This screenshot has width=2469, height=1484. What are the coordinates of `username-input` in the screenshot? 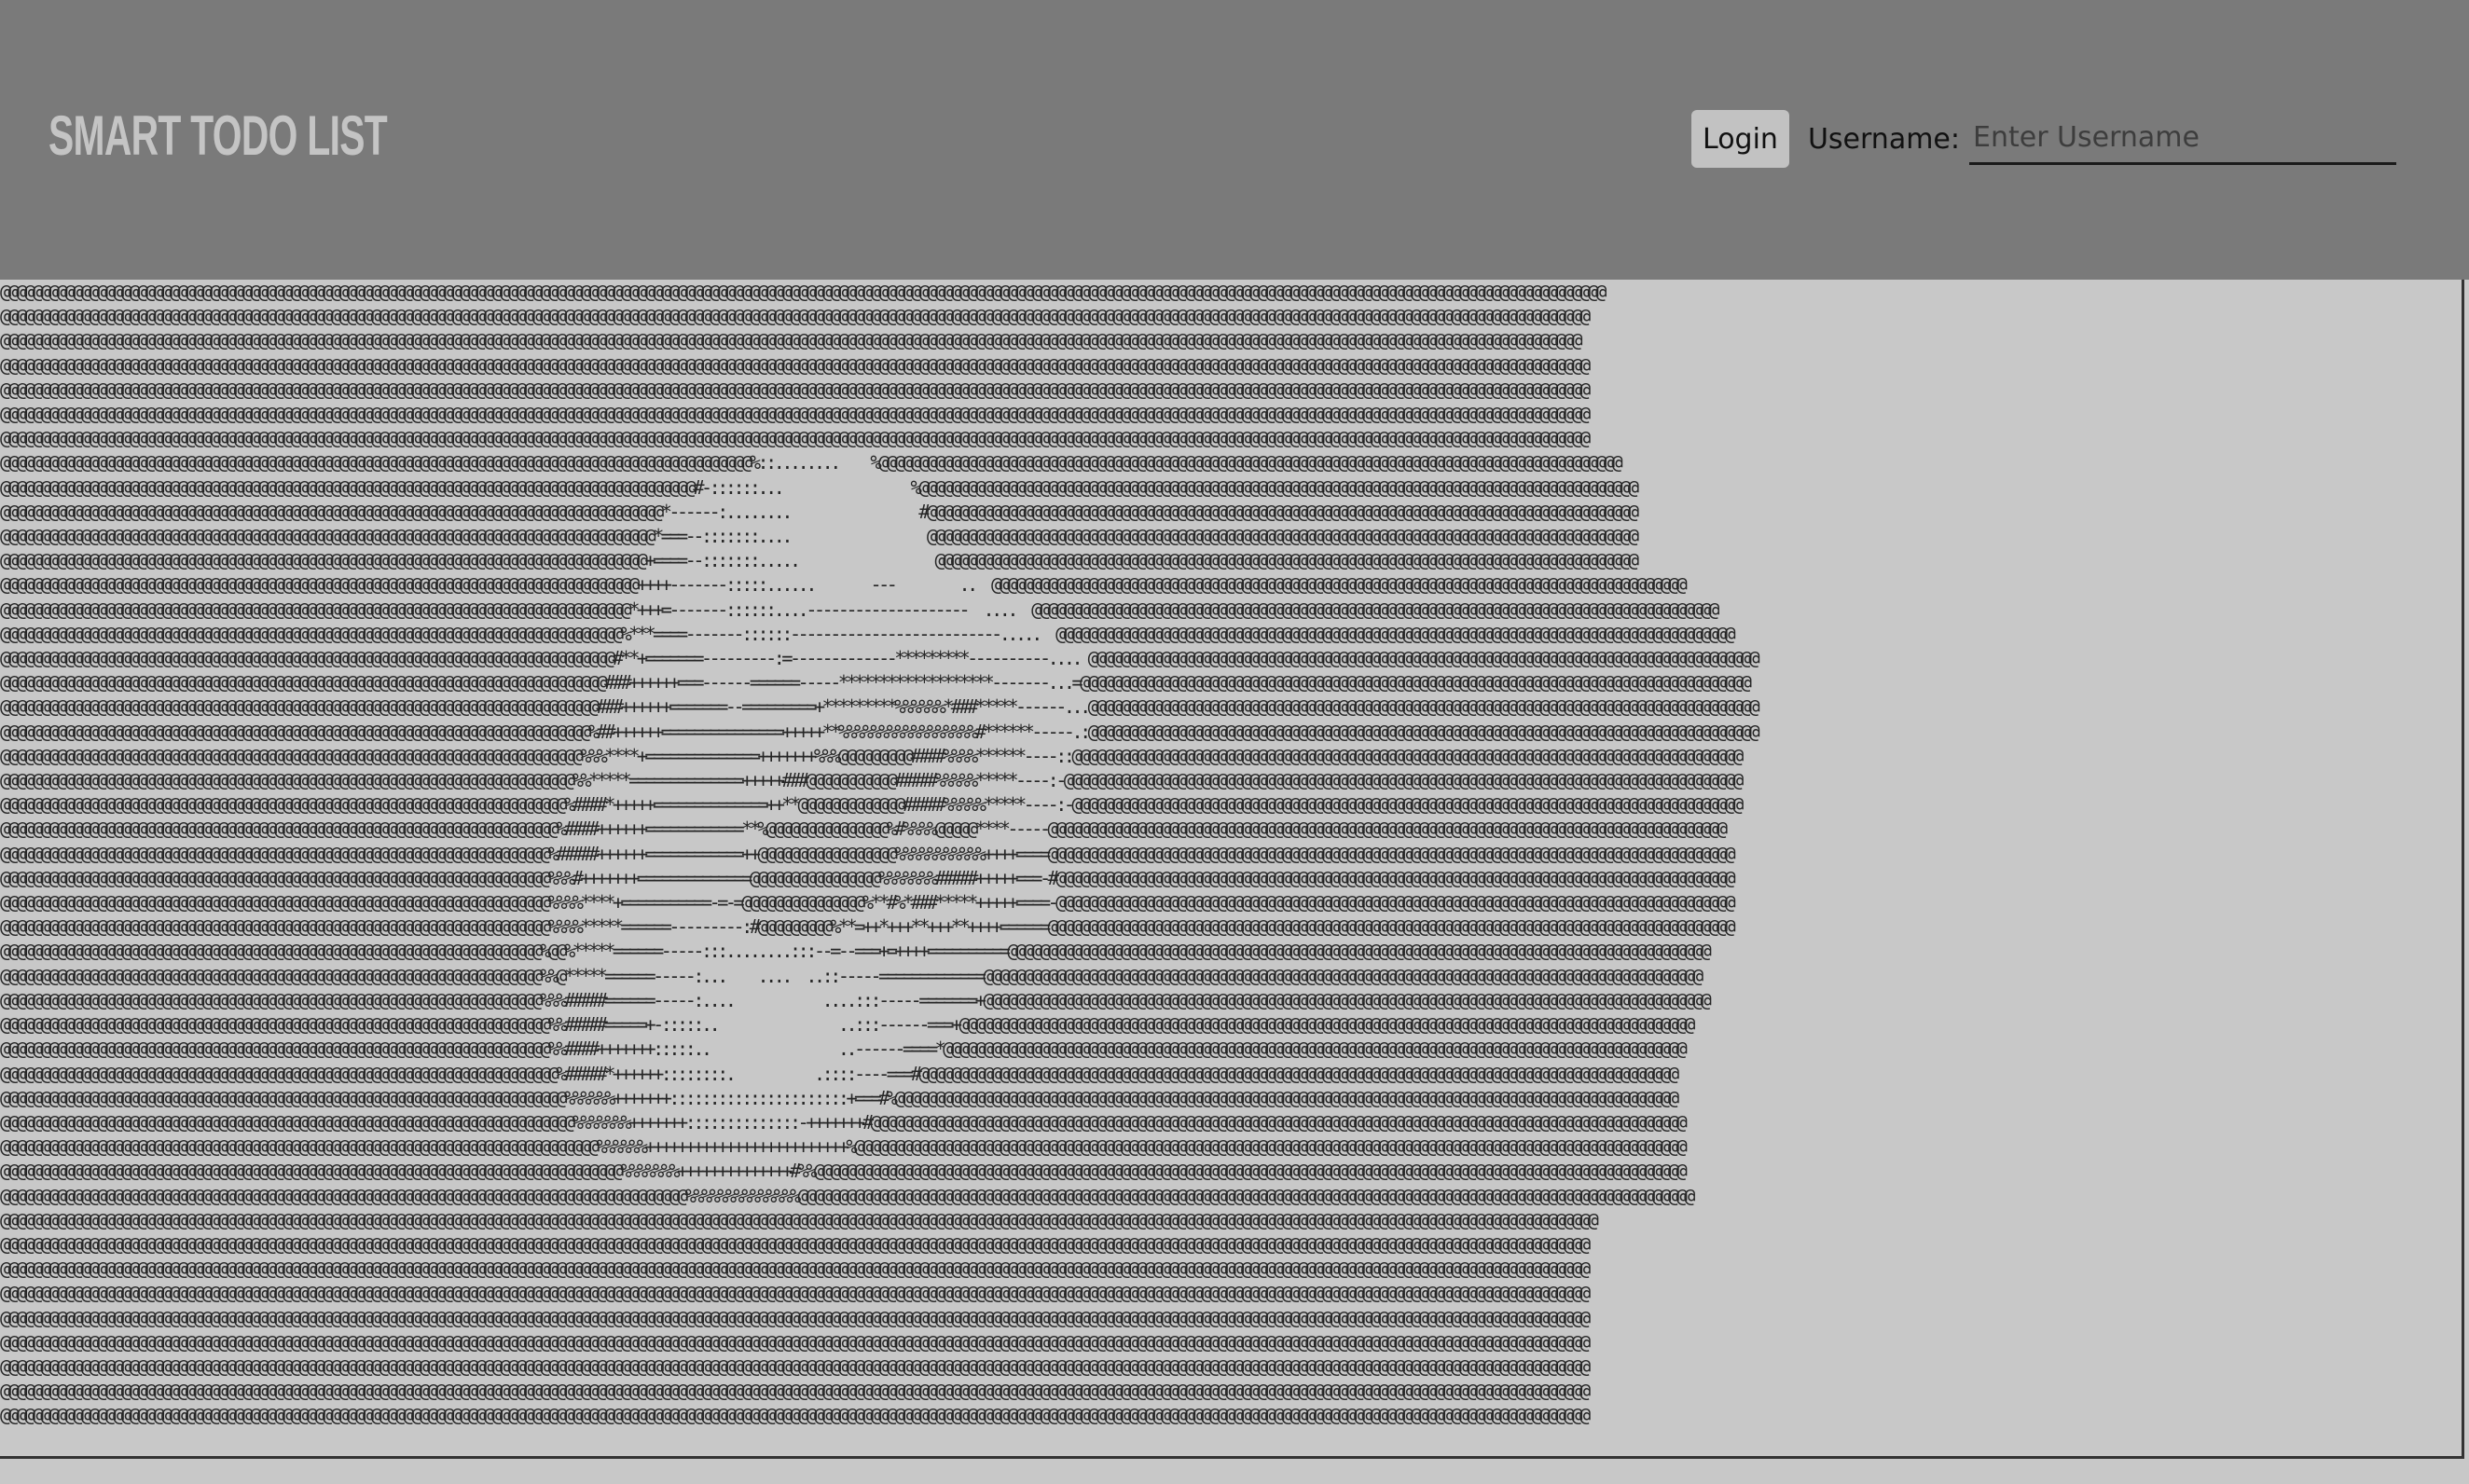 It's located at (2182, 139).